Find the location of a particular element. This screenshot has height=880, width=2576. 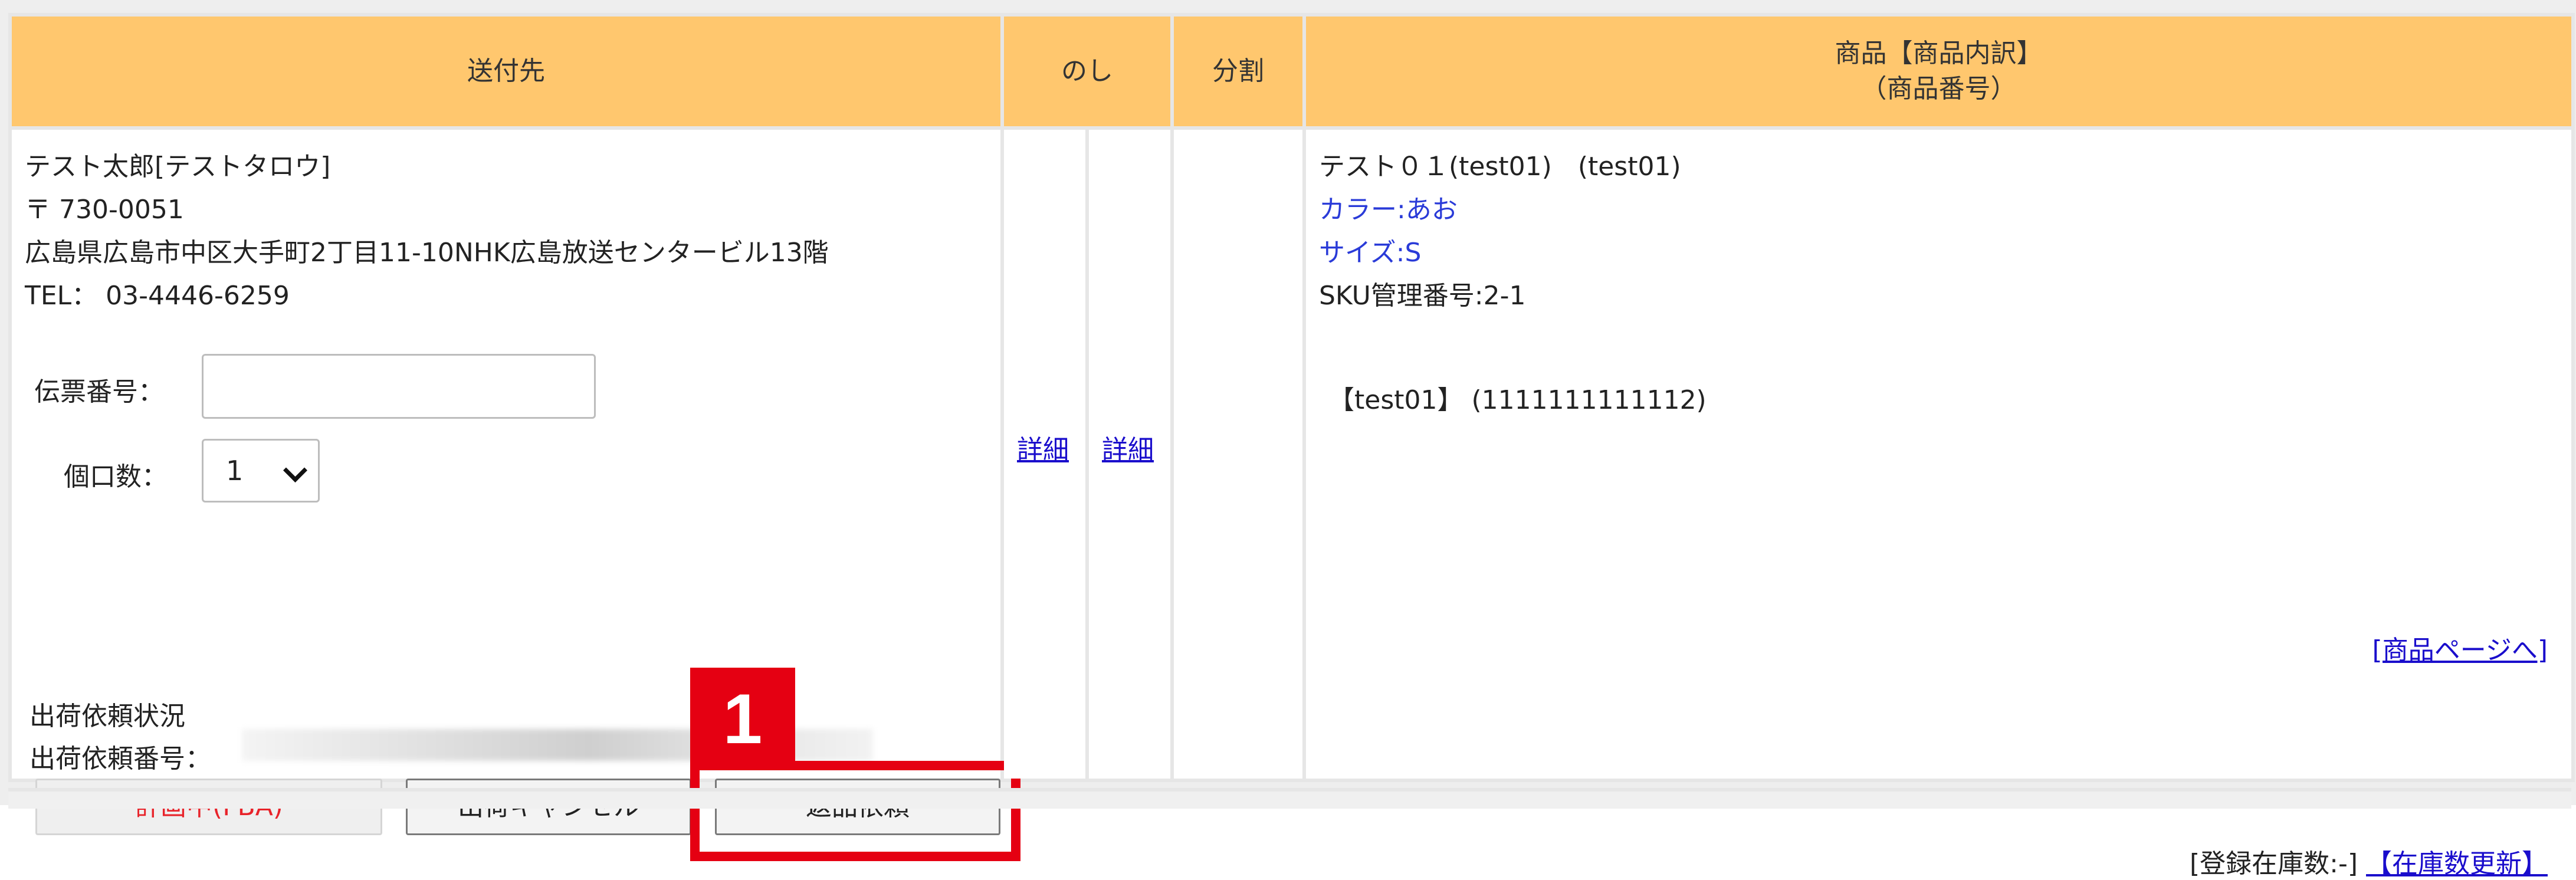

header-product: 商品【商品内訳】 （商品番号） is located at coordinates (1938, 71).